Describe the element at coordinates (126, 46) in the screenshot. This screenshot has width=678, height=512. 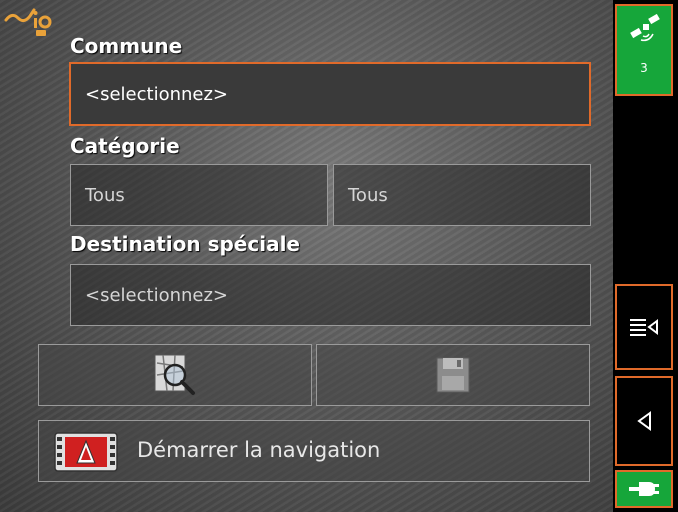
I see `commune-label: Commune` at that location.